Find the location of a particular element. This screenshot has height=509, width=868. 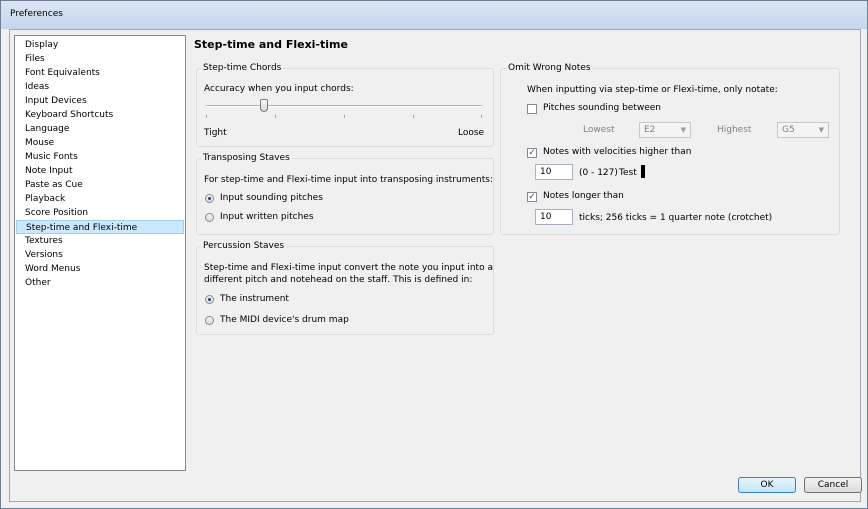

accuracy-slider-thumb is located at coordinates (263, 105).